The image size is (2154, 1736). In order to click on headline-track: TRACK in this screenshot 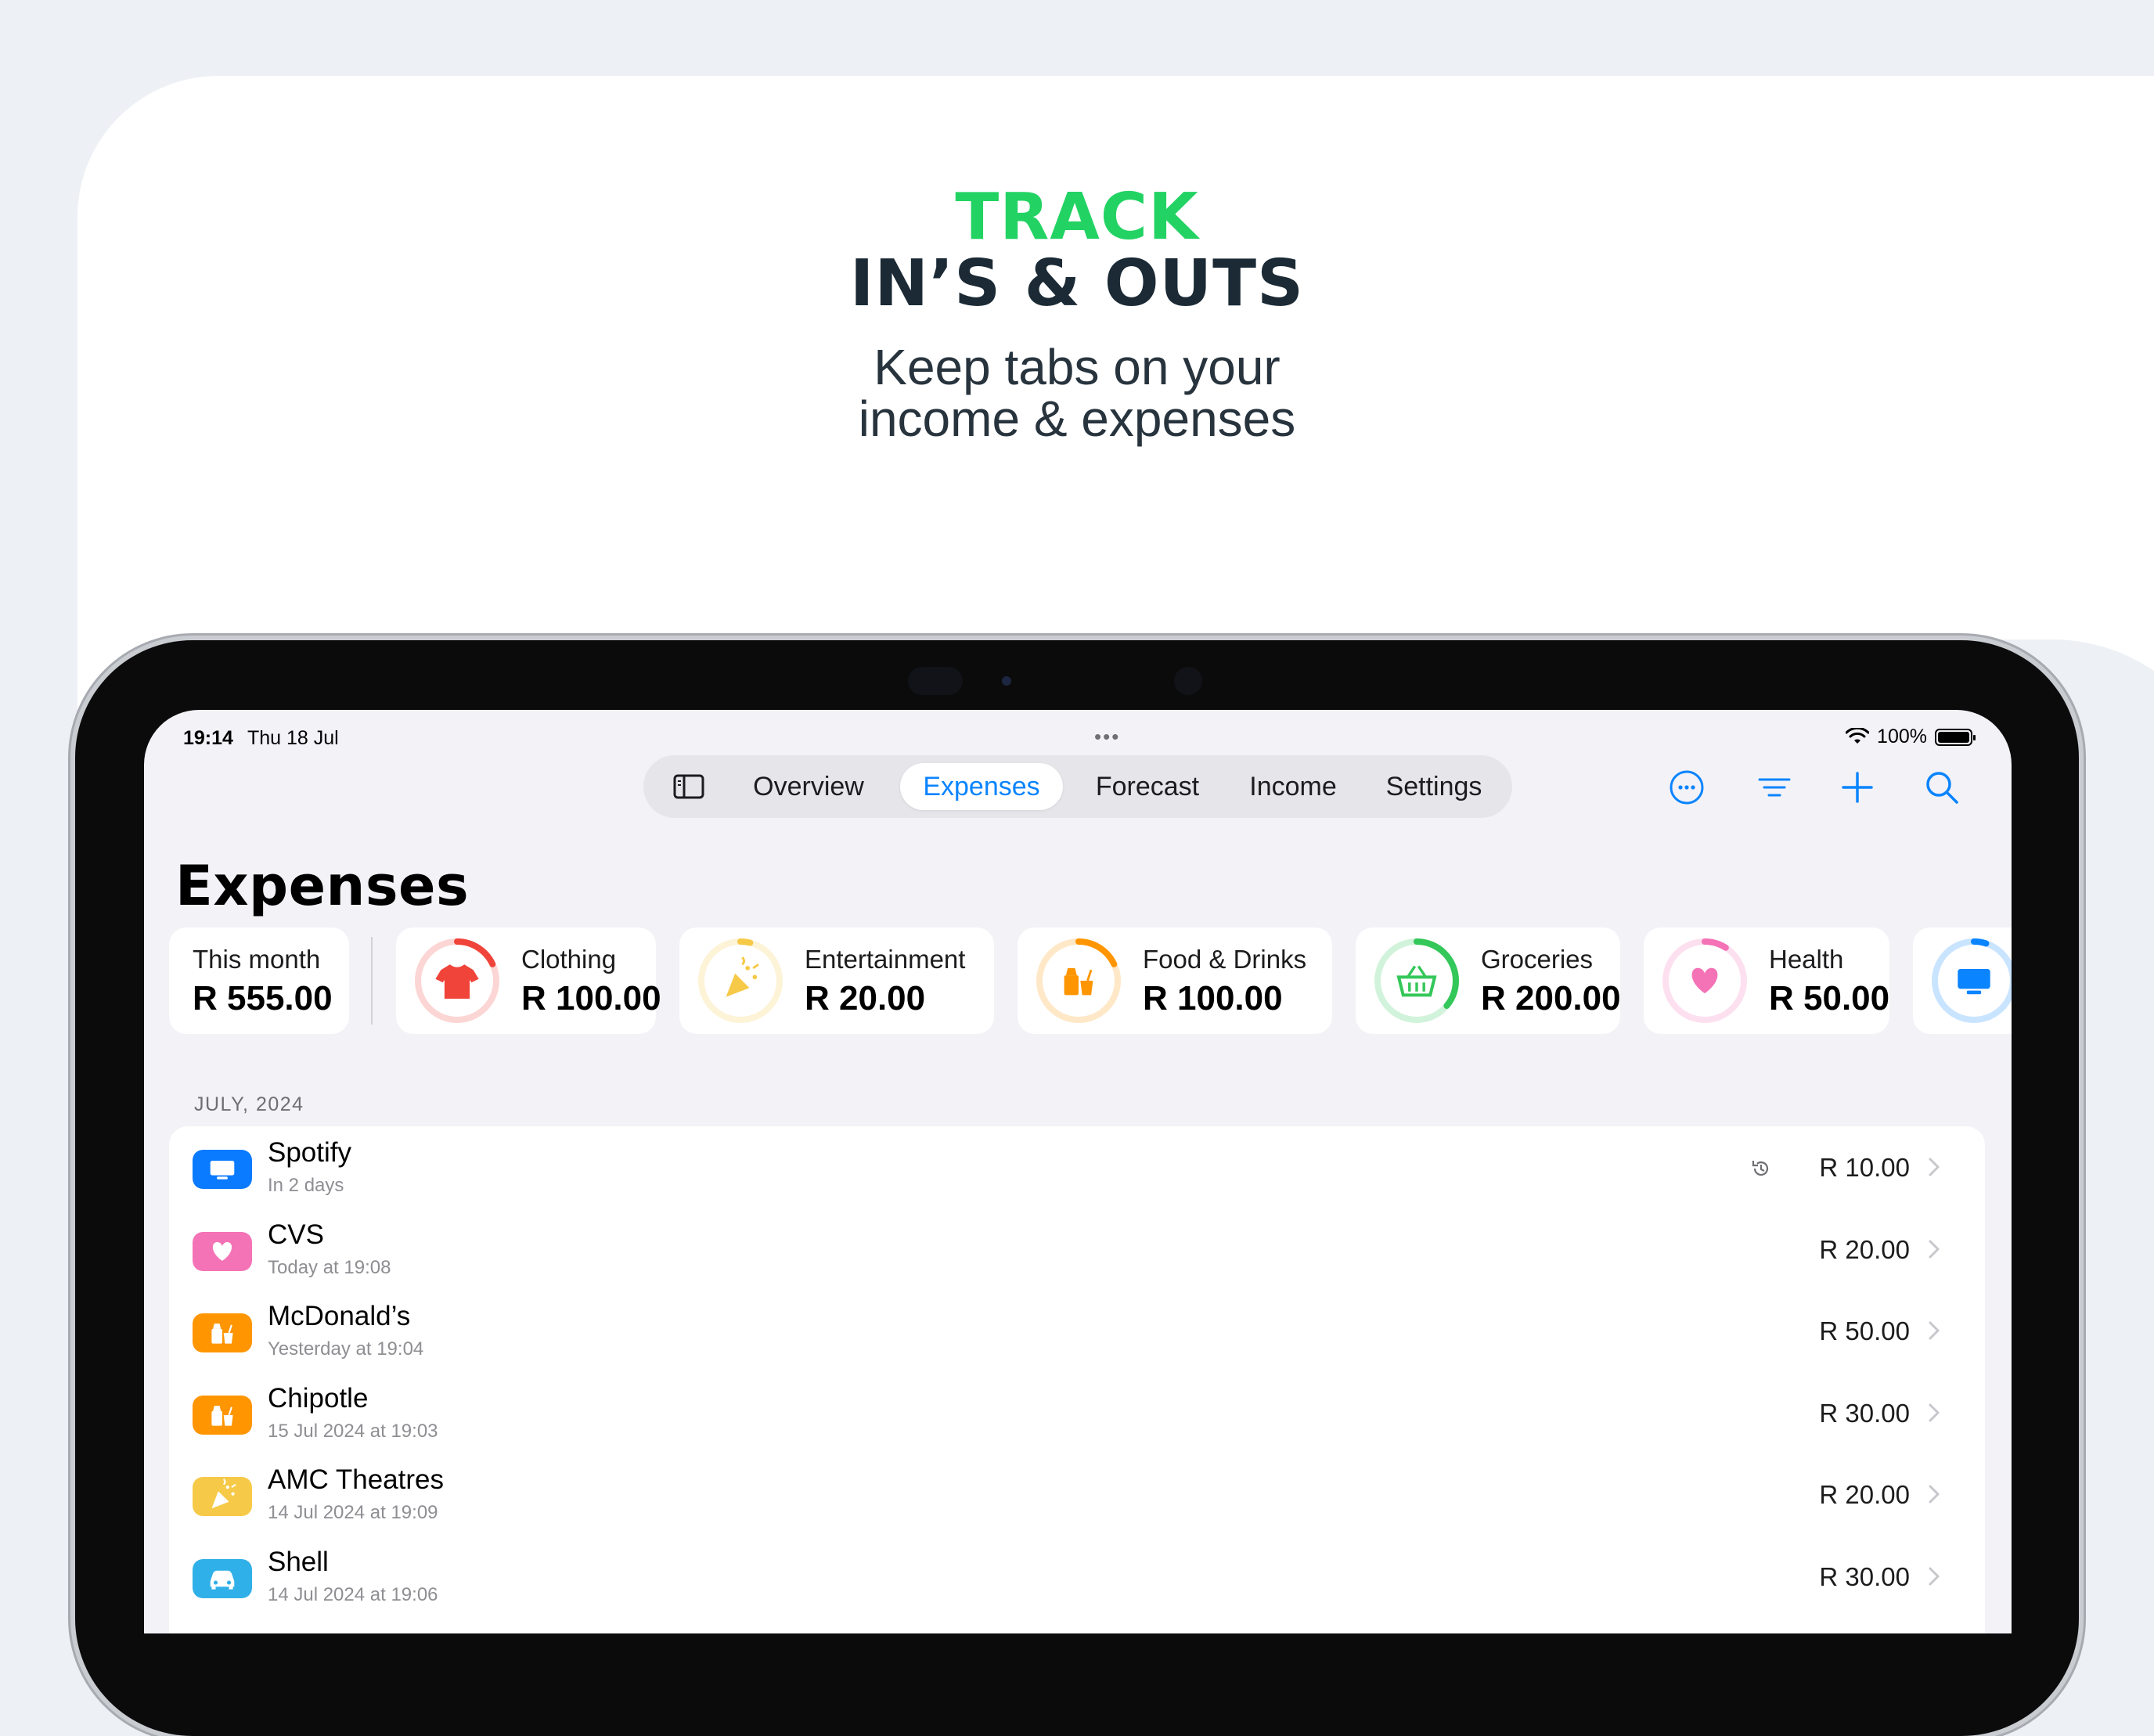, I will do `click(1077, 217)`.